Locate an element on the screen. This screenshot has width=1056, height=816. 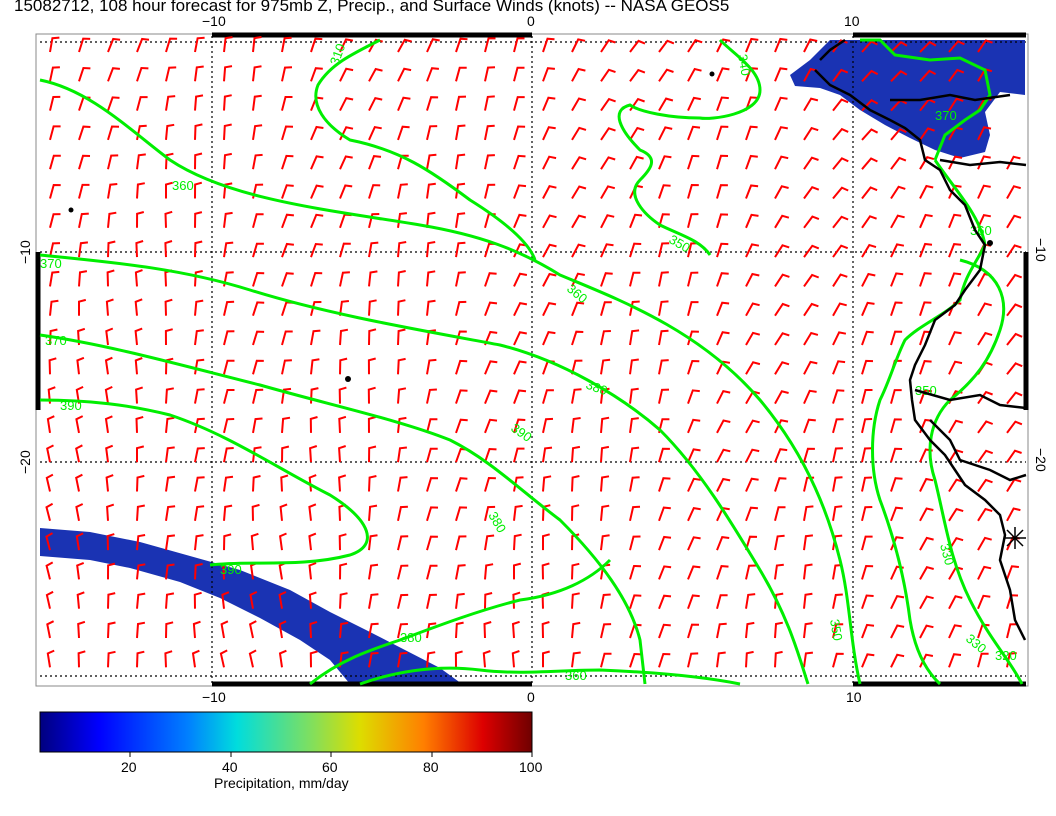
colorbar-tick-labels: 20 40 60 80 100 is located at coordinates (332, 767).